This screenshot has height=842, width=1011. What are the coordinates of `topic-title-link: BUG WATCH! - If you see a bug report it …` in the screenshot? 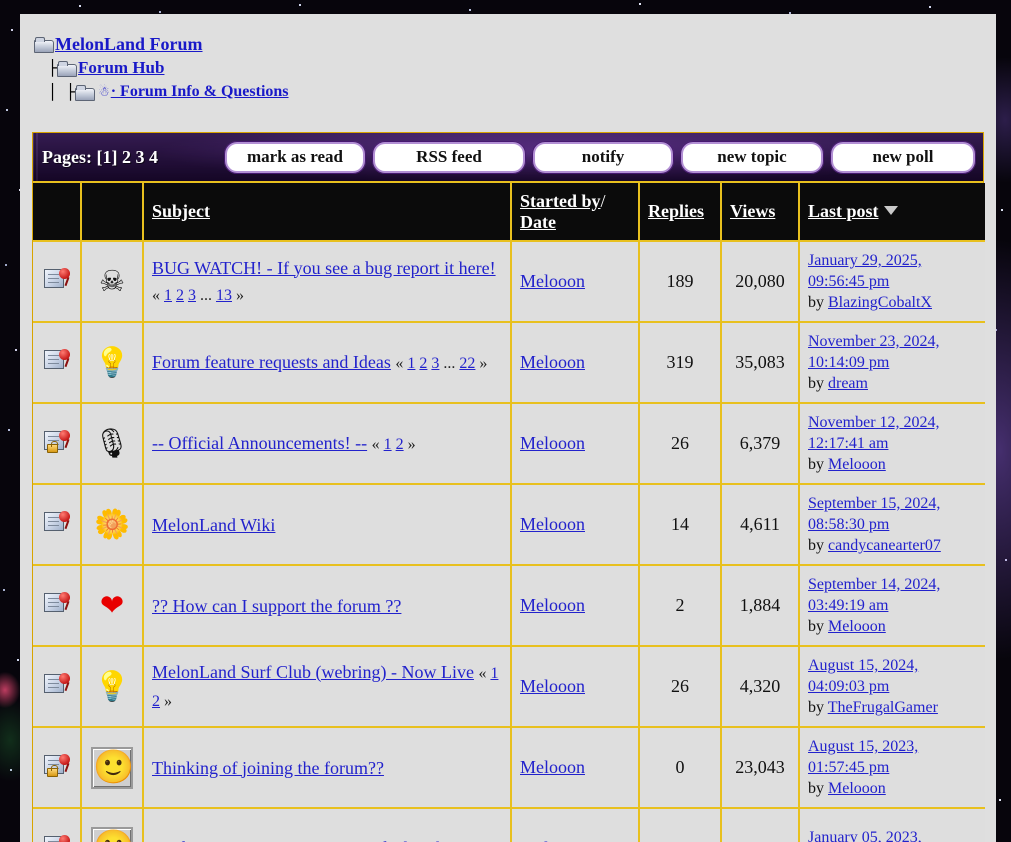 It's located at (324, 268).